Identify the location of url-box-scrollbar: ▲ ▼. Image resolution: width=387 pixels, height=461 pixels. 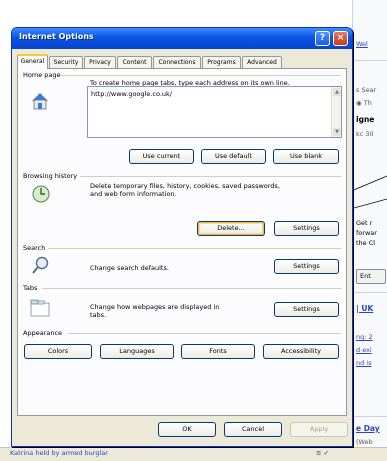
(336, 112).